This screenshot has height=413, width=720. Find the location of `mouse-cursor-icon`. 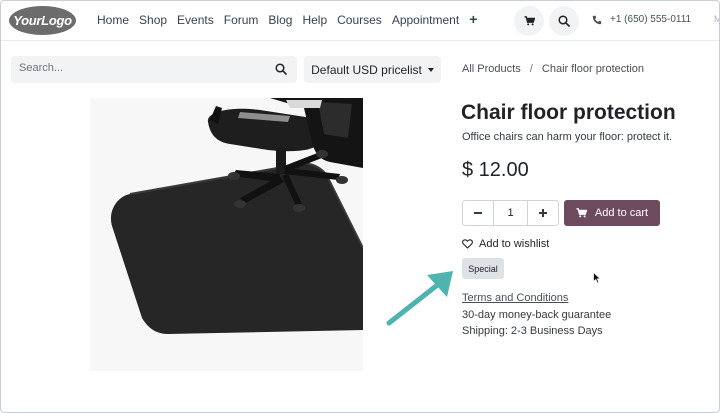

mouse-cursor-icon is located at coordinates (597, 278).